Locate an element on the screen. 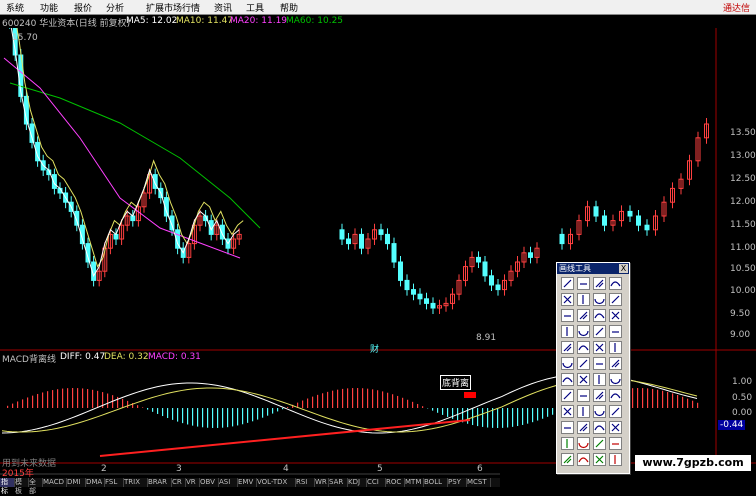 The height and width of the screenshot is (496, 756). finance-marker: 财 is located at coordinates (374, 348).